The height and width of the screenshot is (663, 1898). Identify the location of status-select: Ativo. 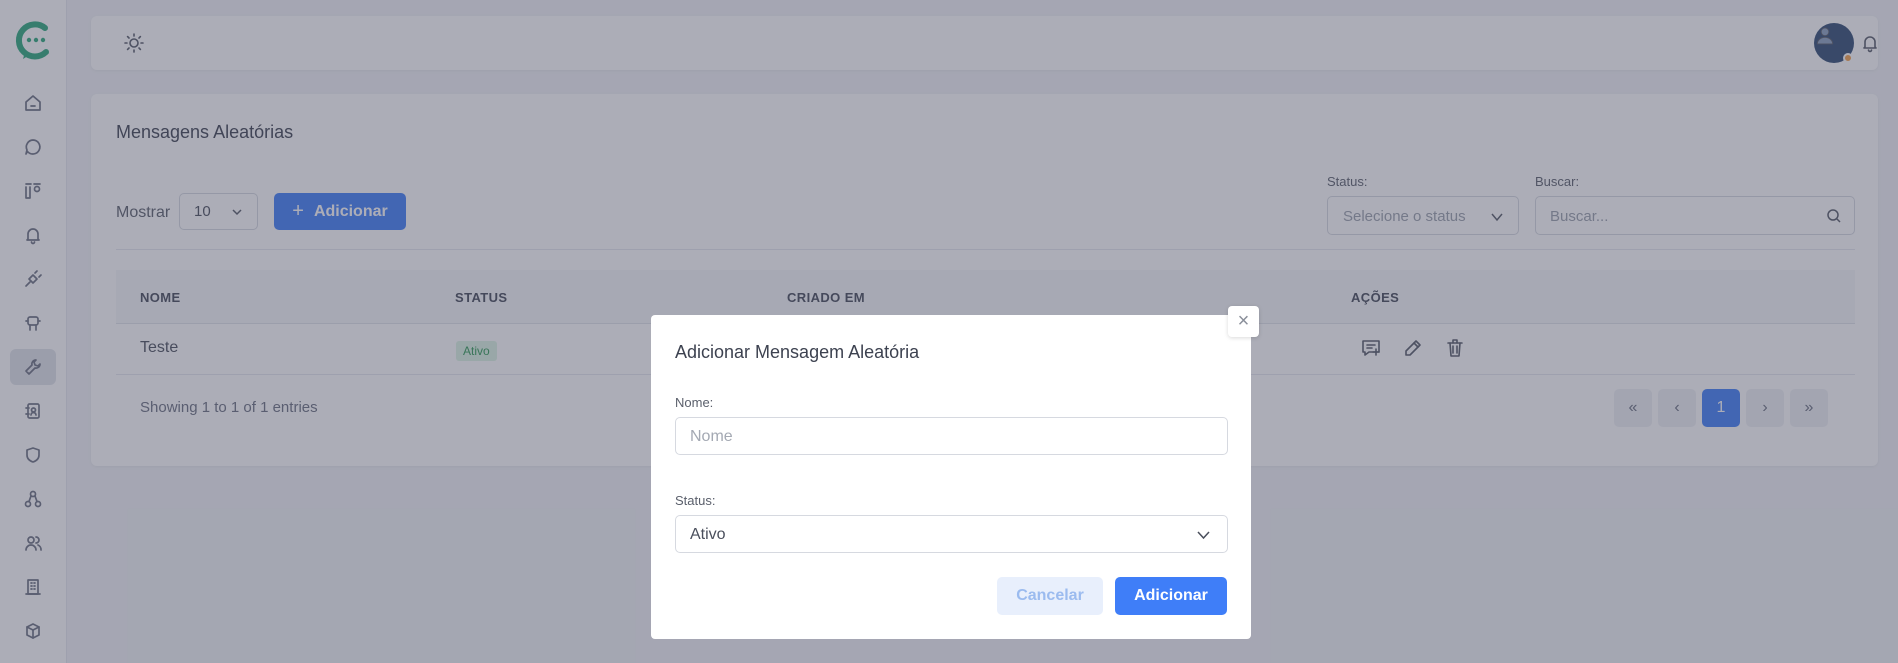
(951, 534).